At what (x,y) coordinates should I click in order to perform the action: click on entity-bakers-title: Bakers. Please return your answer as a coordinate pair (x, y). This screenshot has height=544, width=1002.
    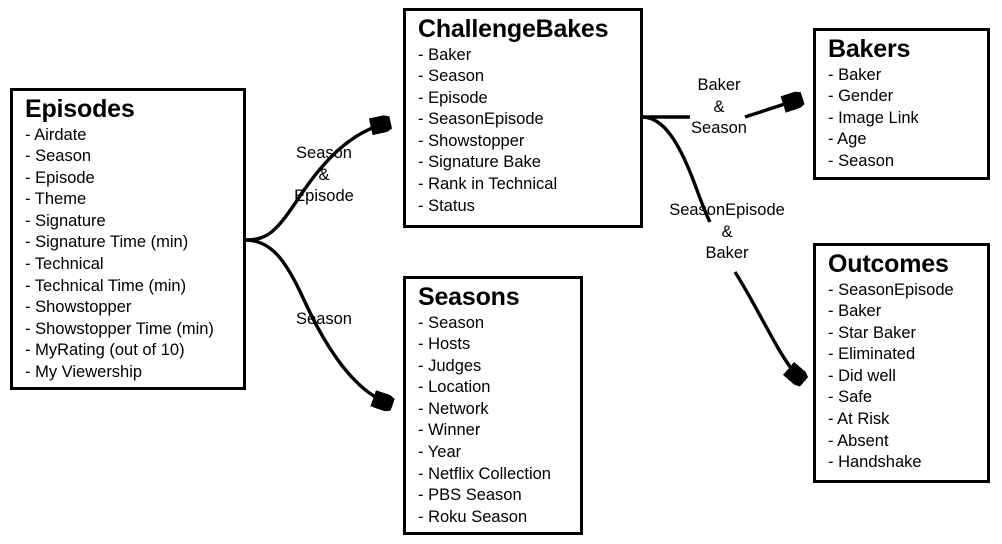
    Looking at the image, I should click on (869, 49).